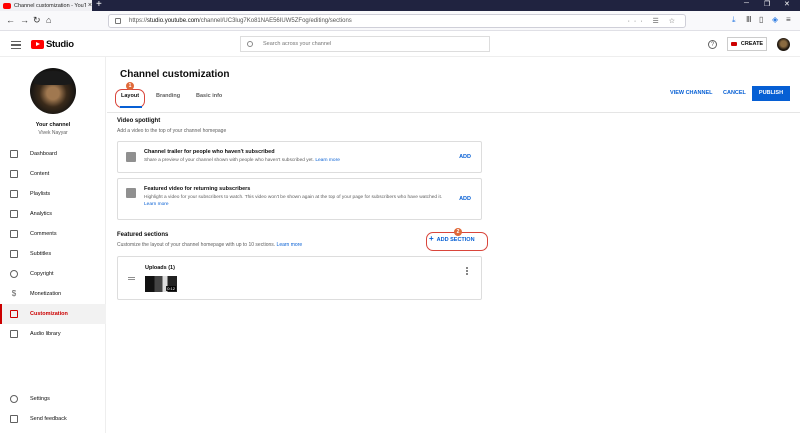 The height and width of the screenshot is (433, 800). What do you see at coordinates (53, 234) in the screenshot?
I see `sidebar-item-comments: Comments` at bounding box center [53, 234].